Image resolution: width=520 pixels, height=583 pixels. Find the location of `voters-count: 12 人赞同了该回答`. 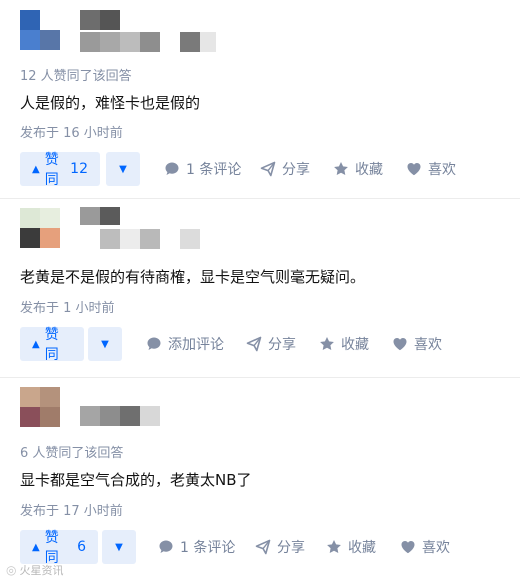

voters-count: 12 人赞同了该回答 is located at coordinates (76, 74).